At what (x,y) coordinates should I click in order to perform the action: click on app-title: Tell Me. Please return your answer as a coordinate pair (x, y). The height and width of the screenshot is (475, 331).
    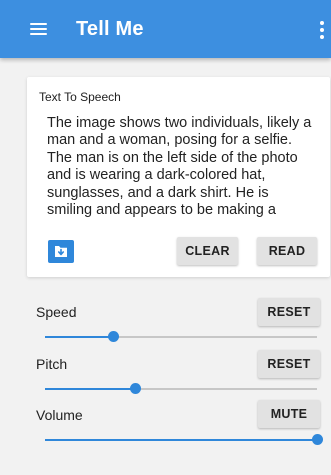
    Looking at the image, I should click on (110, 29).